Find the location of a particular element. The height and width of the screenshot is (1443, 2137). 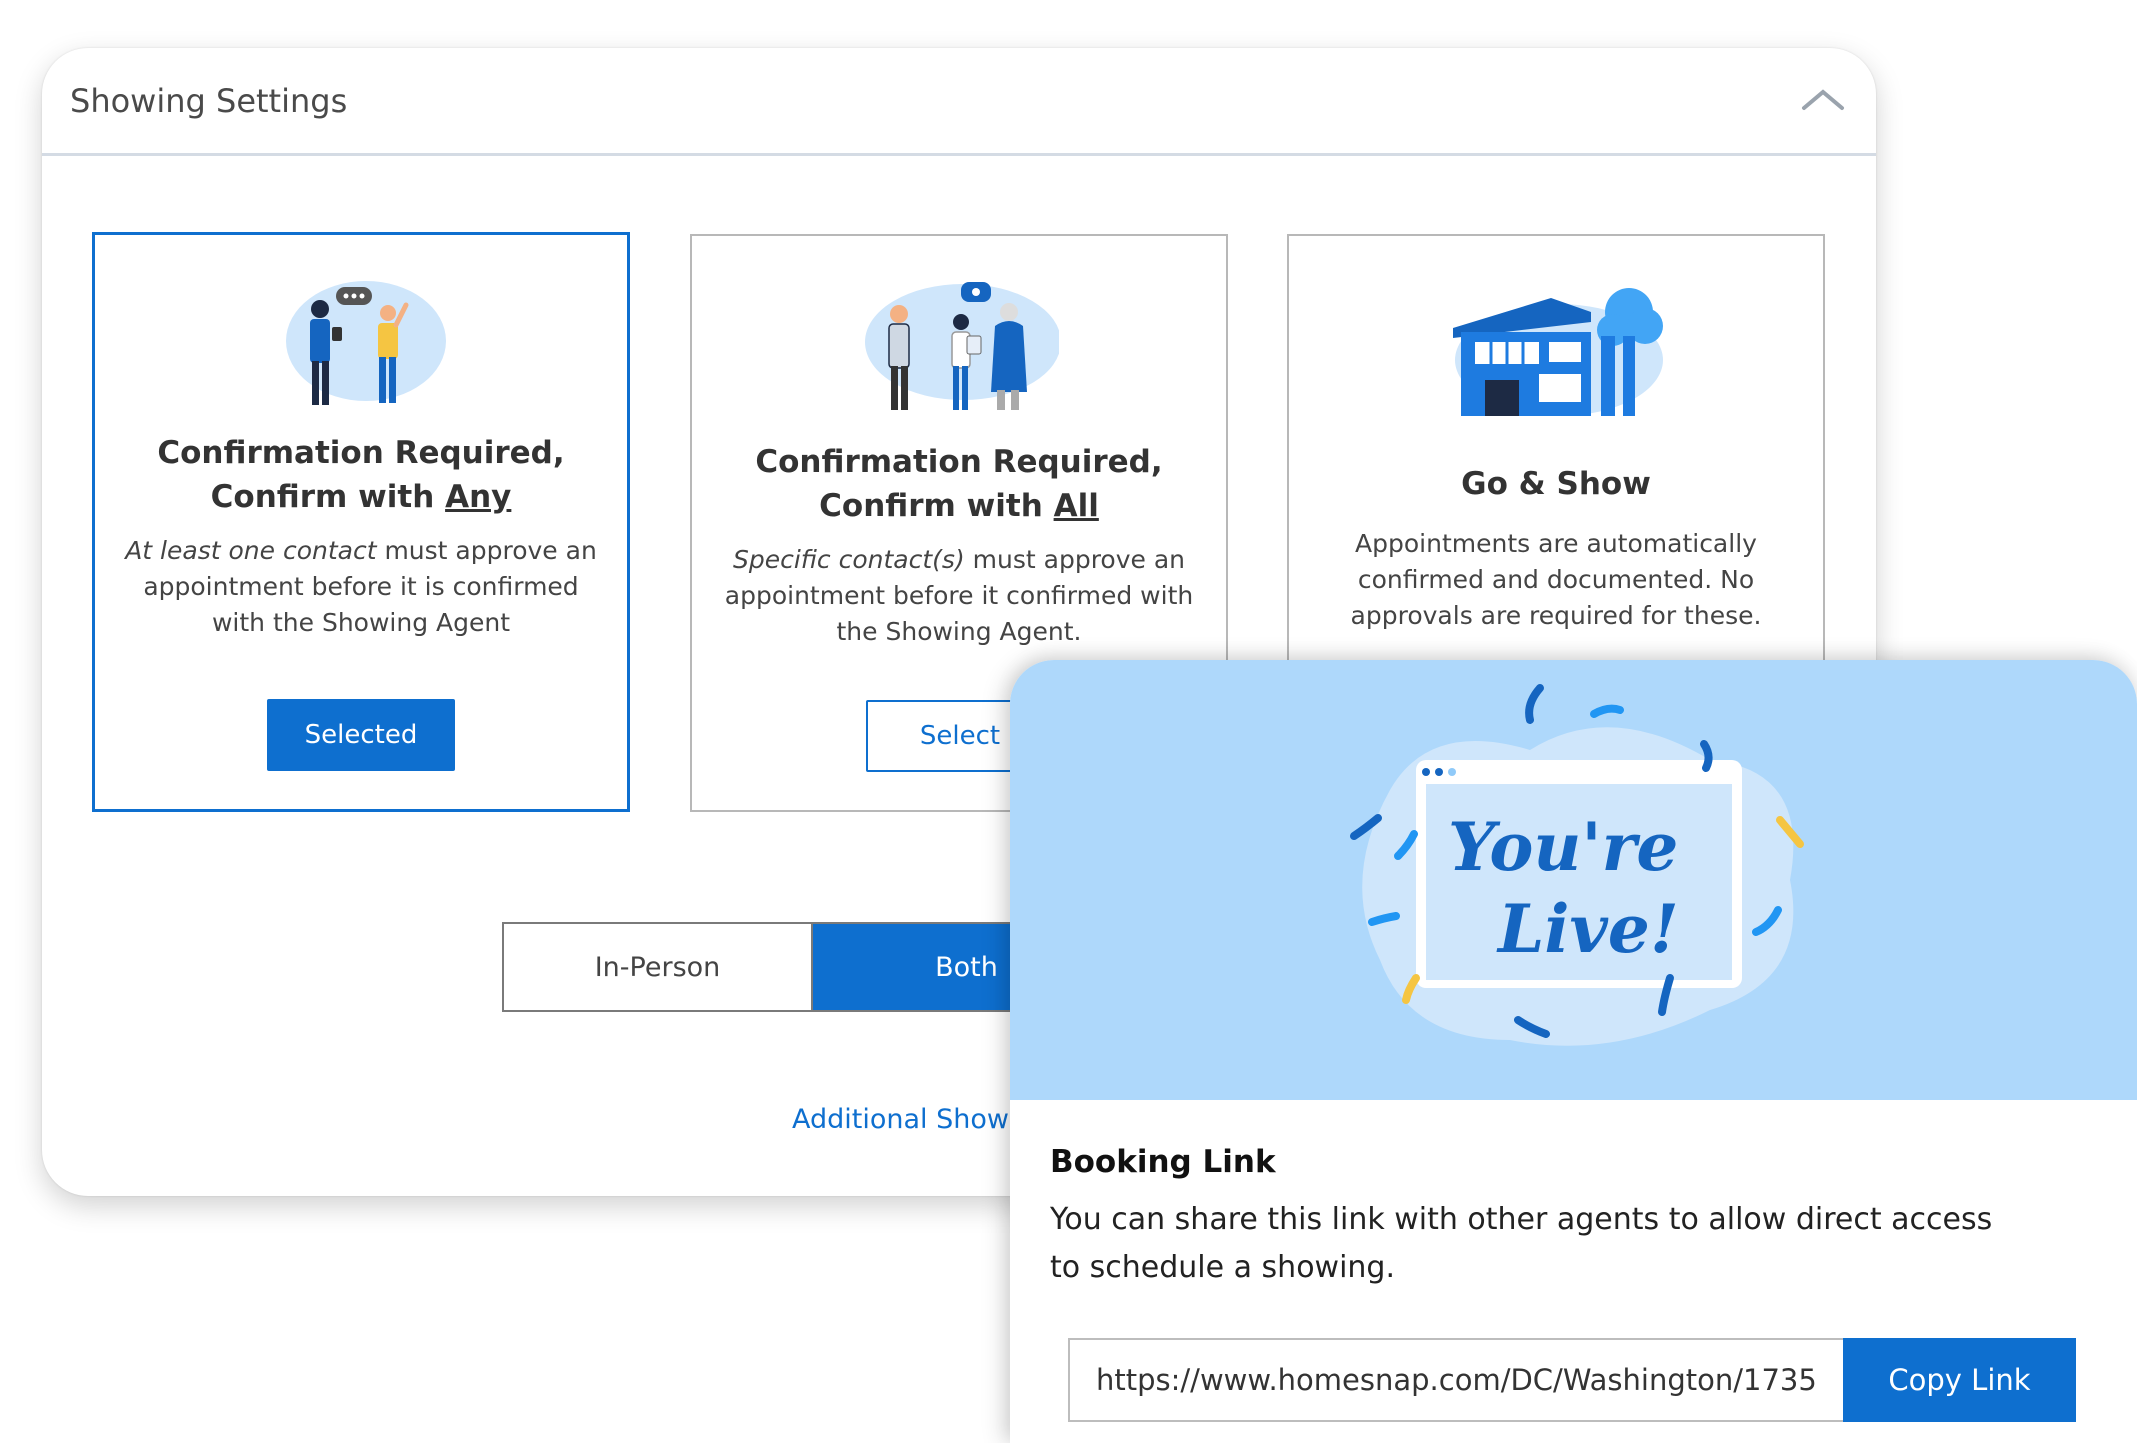

chevron-up-icon is located at coordinates (1823, 100).